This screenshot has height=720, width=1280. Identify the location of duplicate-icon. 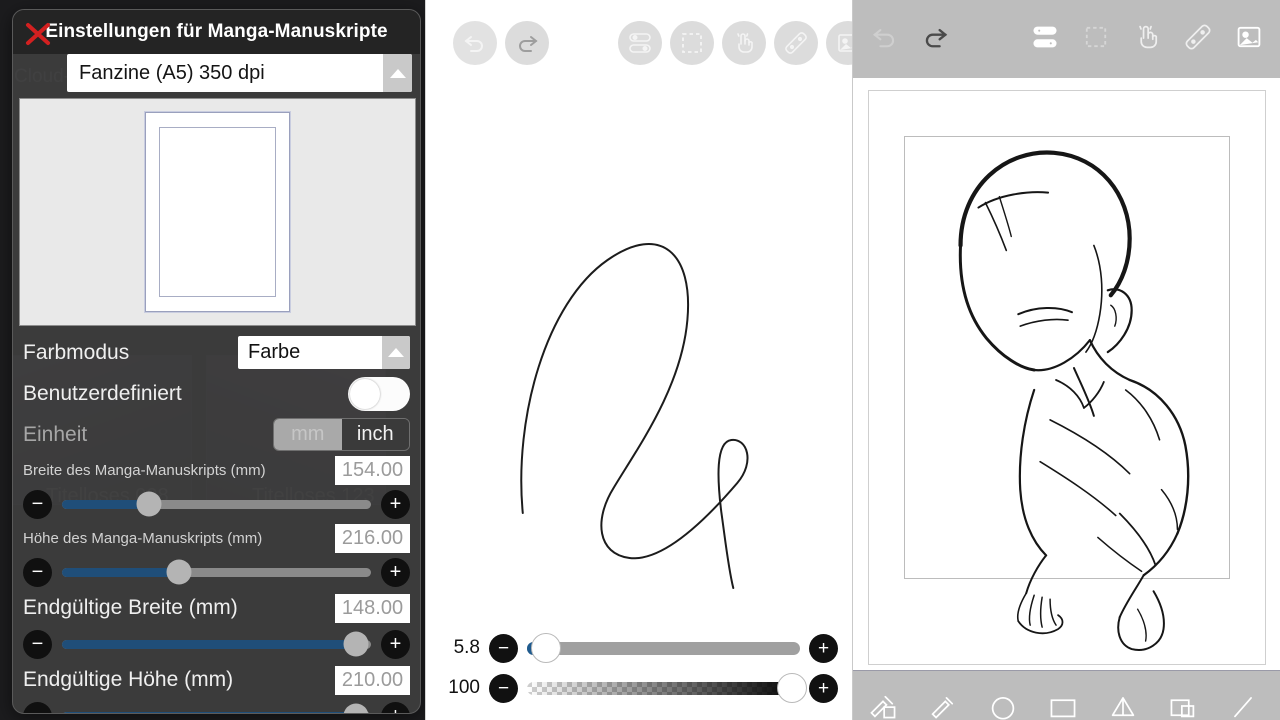
(1183, 704).